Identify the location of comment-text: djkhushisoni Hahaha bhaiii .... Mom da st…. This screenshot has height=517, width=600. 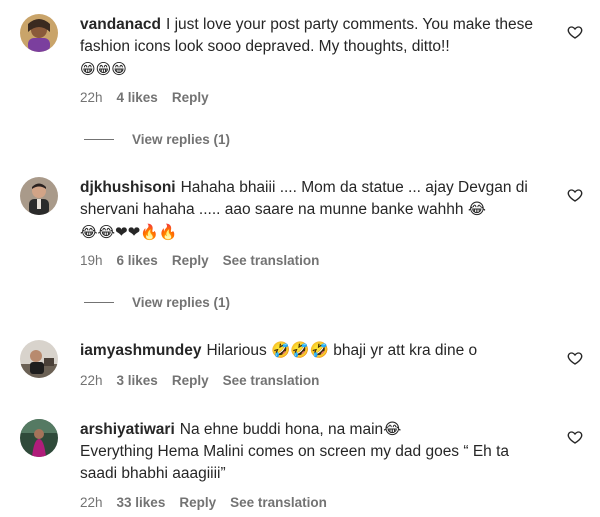
(315, 210).